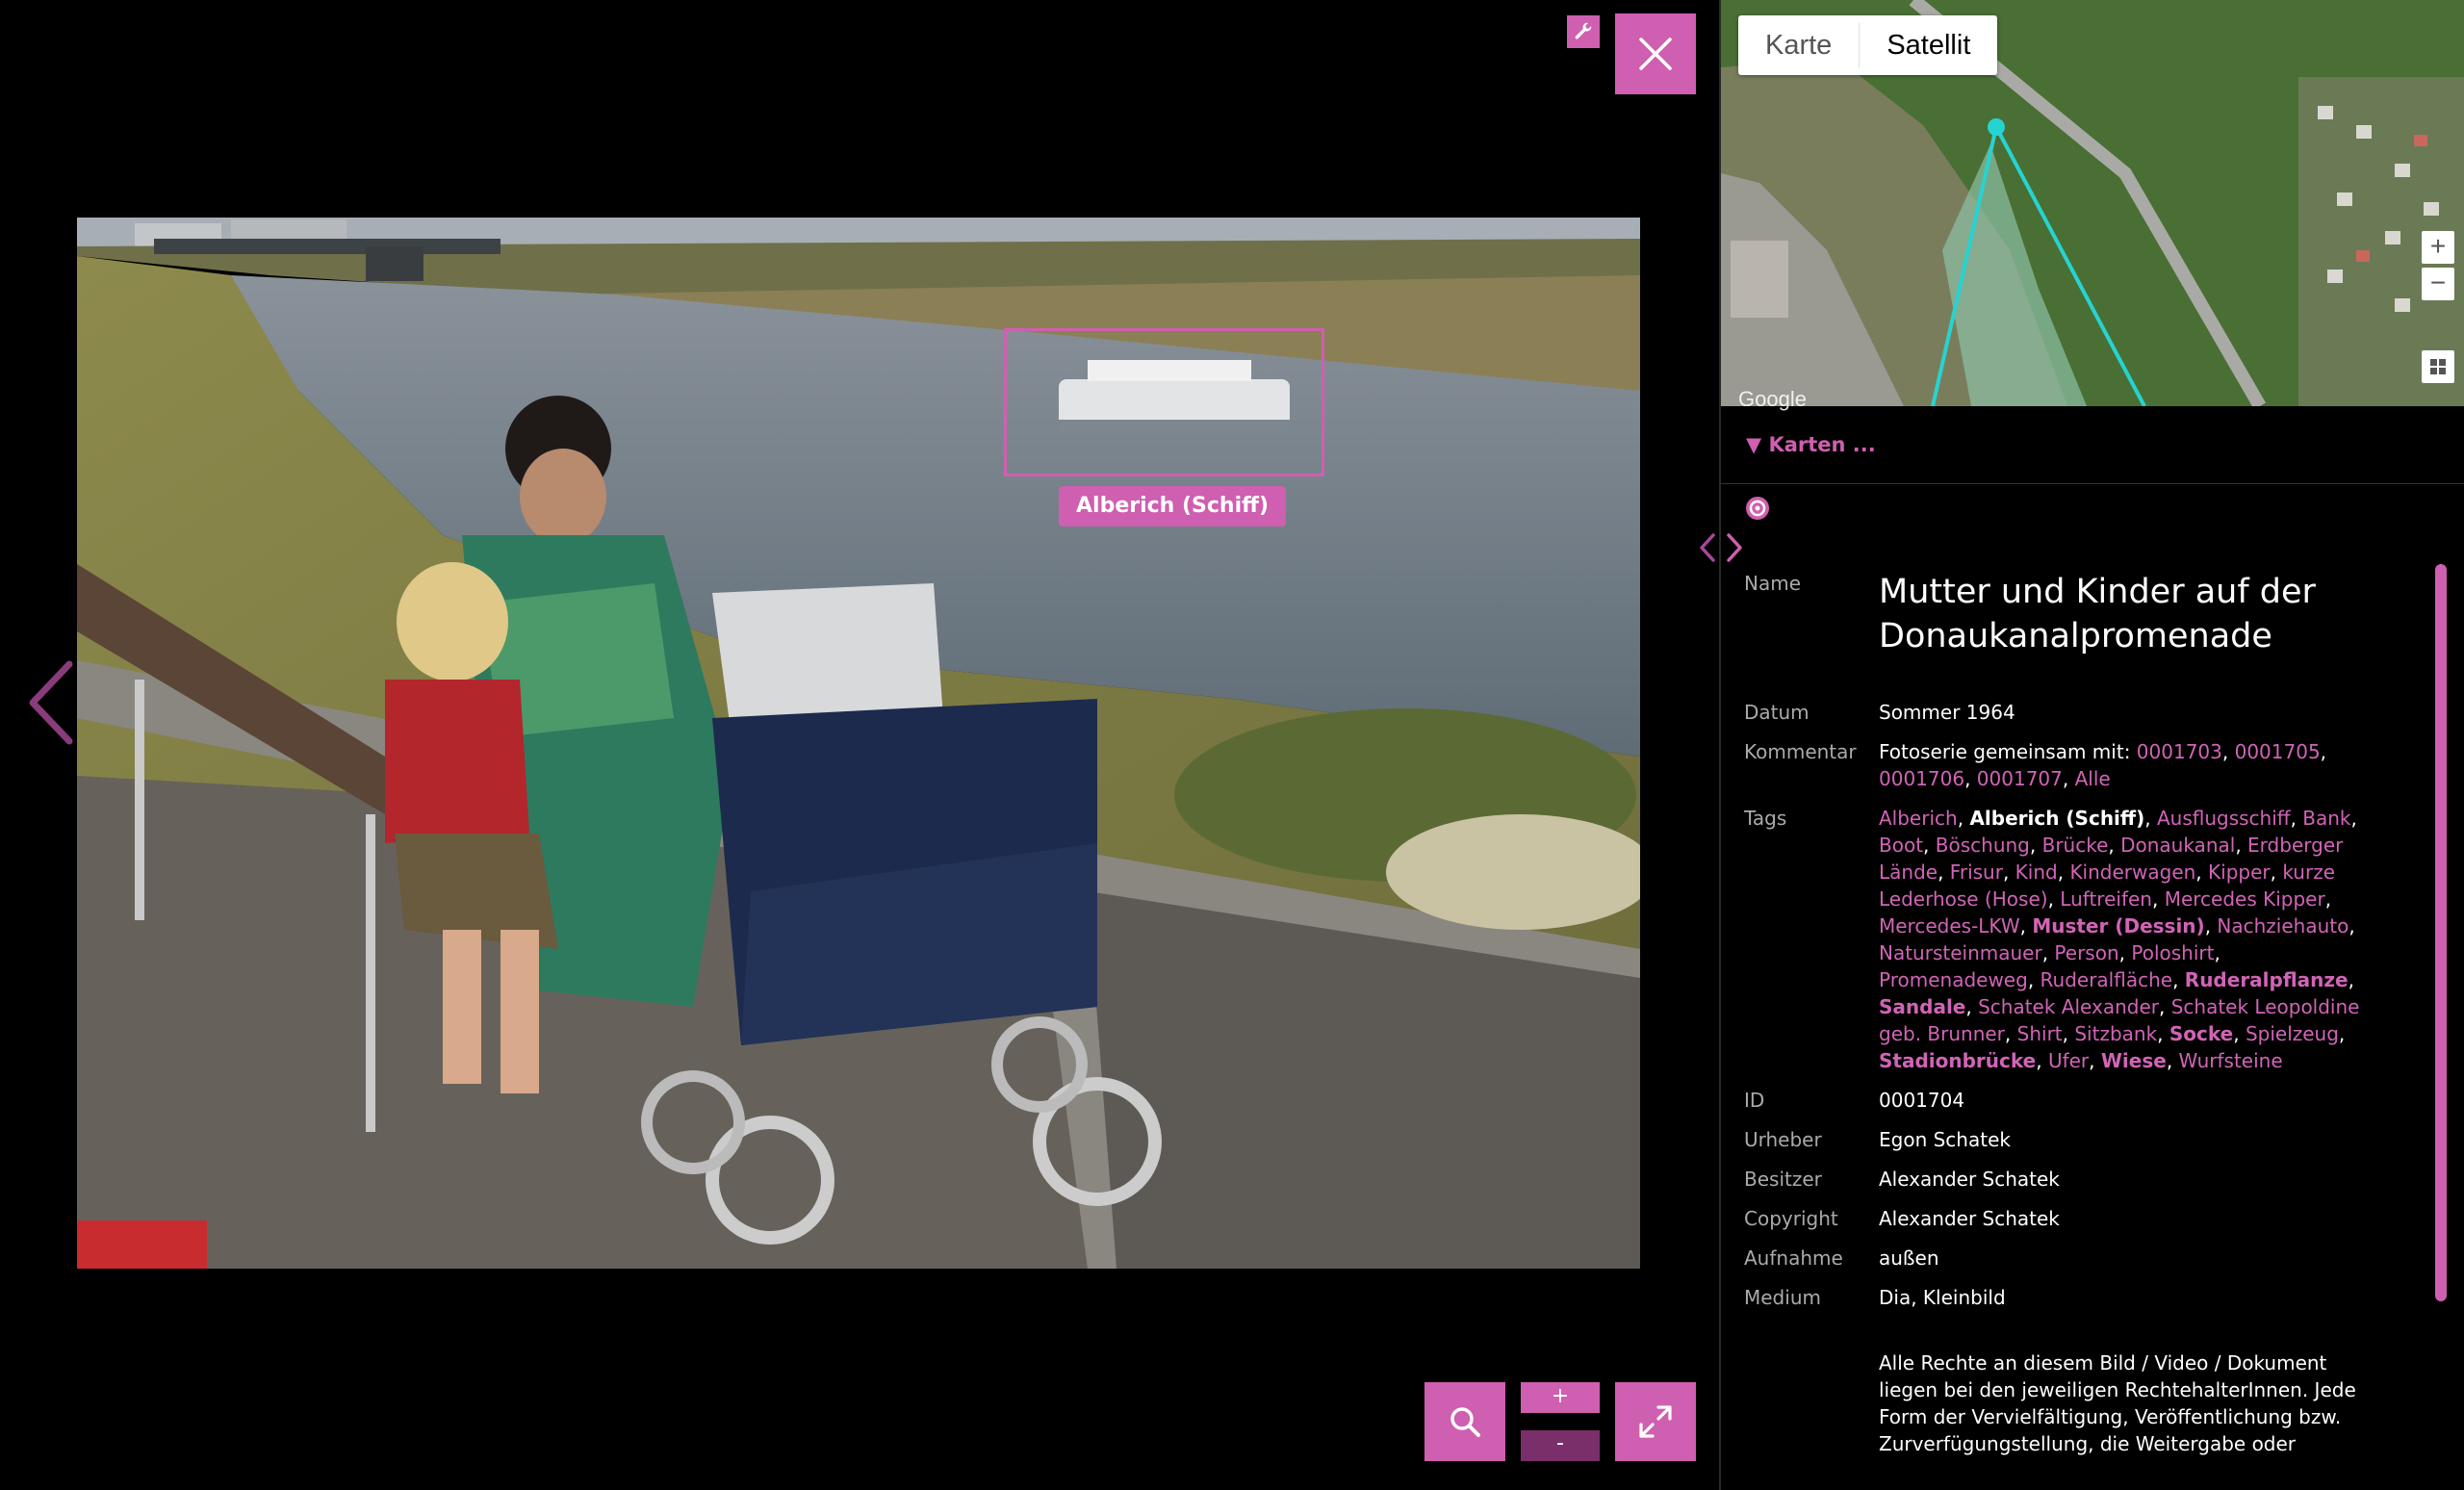 The image size is (2464, 1490). What do you see at coordinates (2441, 932) in the screenshot?
I see `details-scrollbar` at bounding box center [2441, 932].